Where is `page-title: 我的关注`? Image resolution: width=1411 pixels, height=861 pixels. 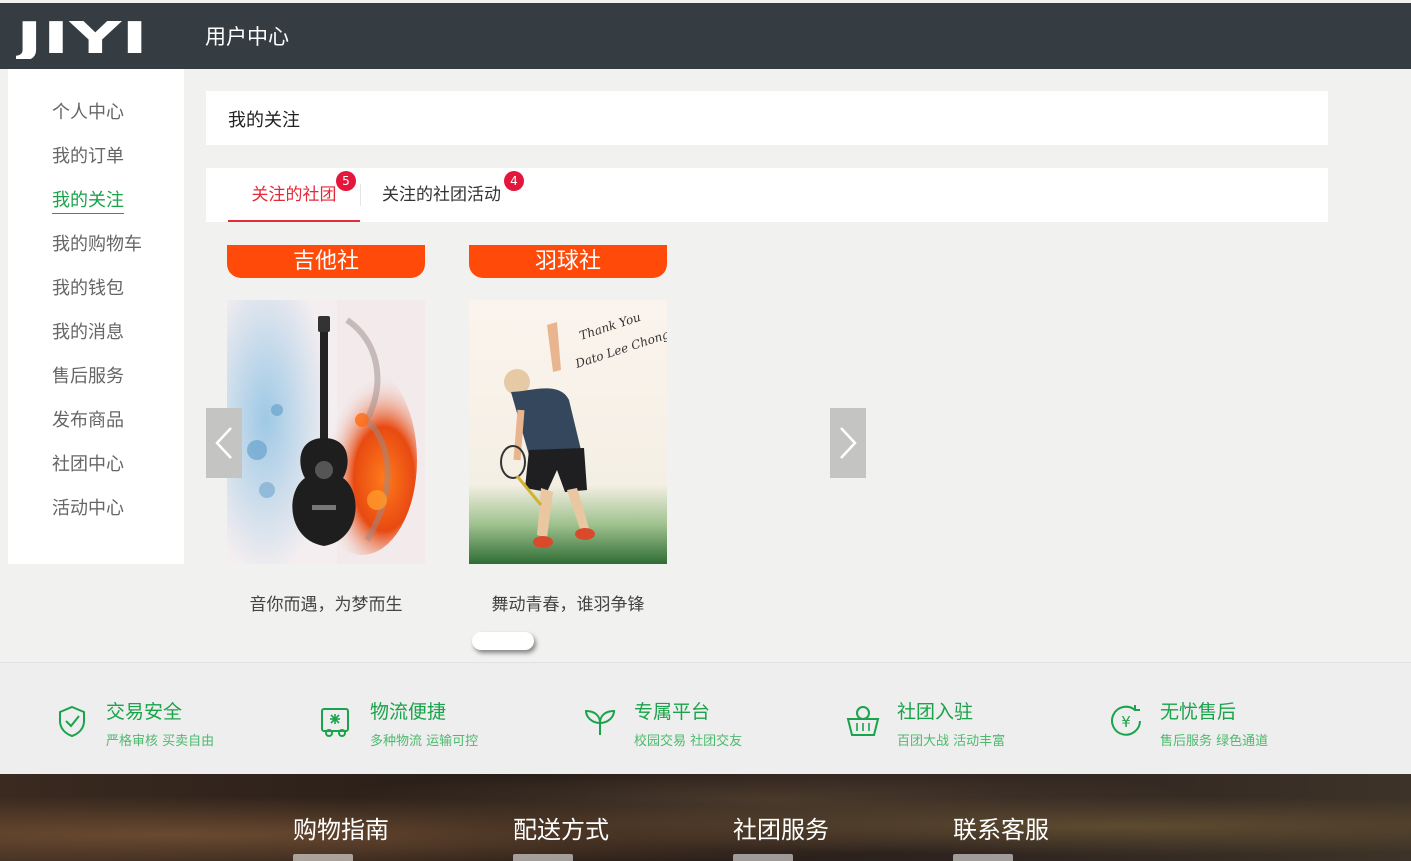 page-title: 我的关注 is located at coordinates (264, 120).